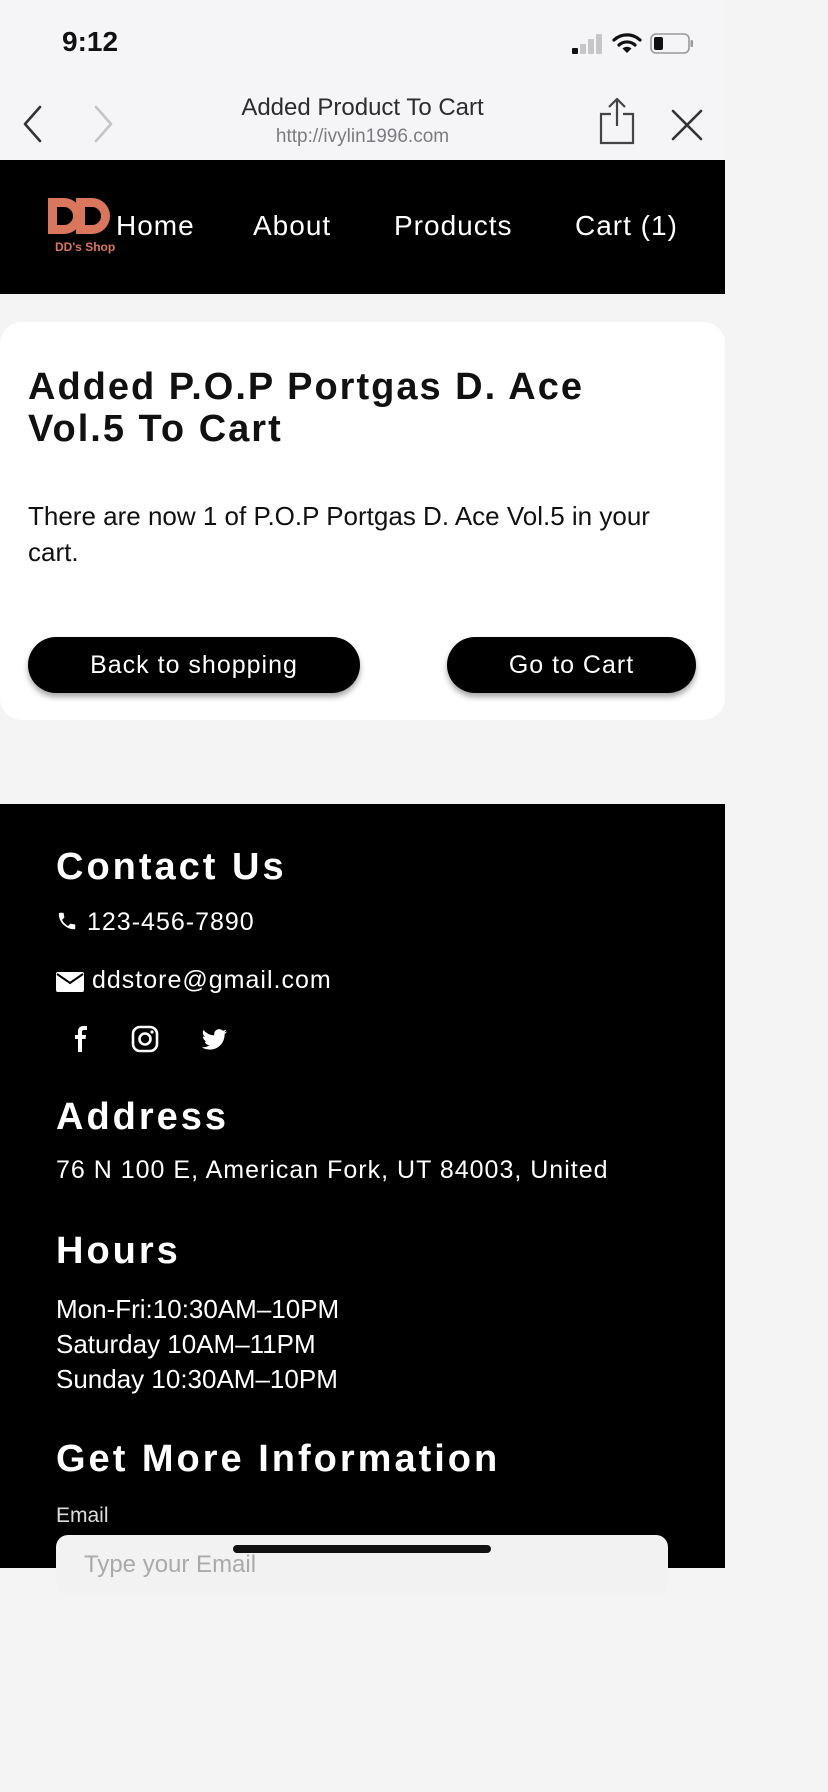 This screenshot has width=828, height=1792. I want to click on nav-link-home: Home, so click(155, 226).